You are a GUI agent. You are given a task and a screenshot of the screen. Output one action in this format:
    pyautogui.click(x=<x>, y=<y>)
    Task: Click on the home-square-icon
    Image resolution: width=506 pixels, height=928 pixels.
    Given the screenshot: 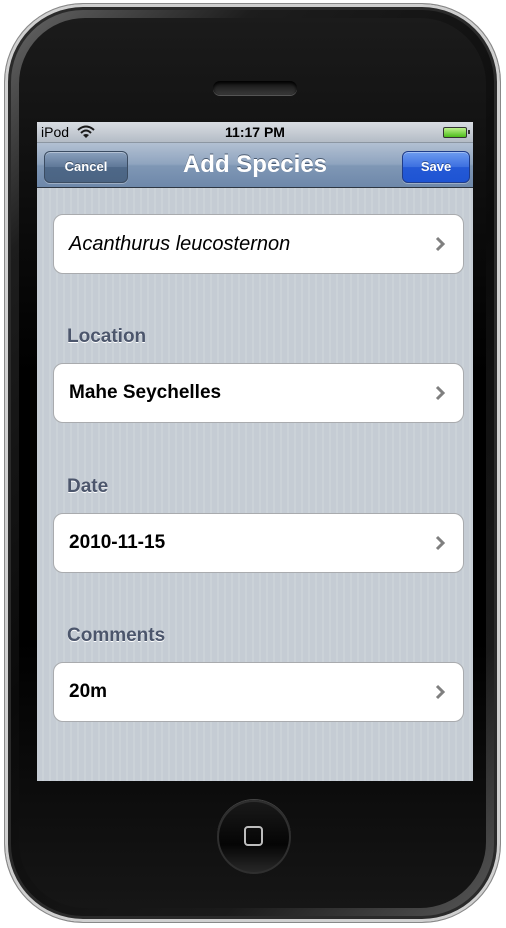 What is the action you would take?
    pyautogui.click(x=253, y=836)
    